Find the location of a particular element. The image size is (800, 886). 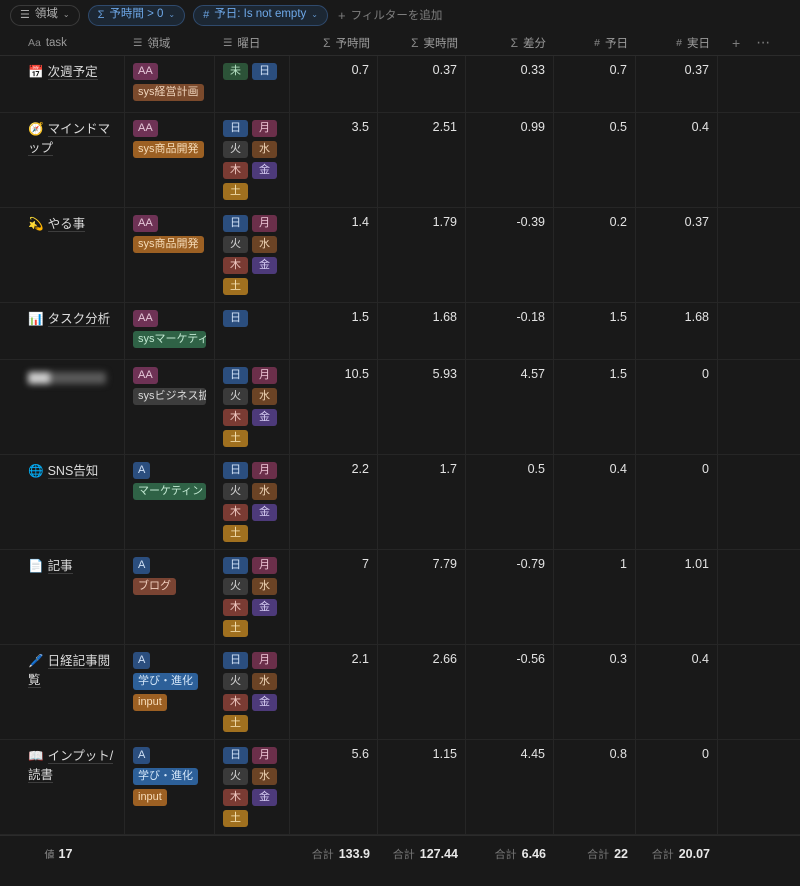

footer-total-jitsujitsu: 合計 20.07 is located at coordinates (677, 854).